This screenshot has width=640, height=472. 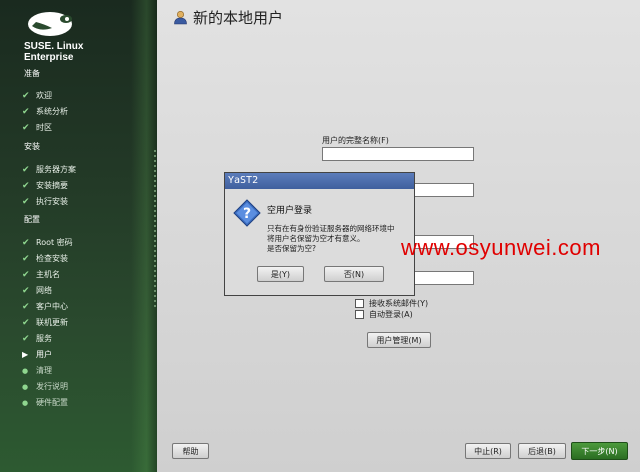 What do you see at coordinates (319, 181) in the screenshot?
I see `dialog-titlebar: YaST2` at bounding box center [319, 181].